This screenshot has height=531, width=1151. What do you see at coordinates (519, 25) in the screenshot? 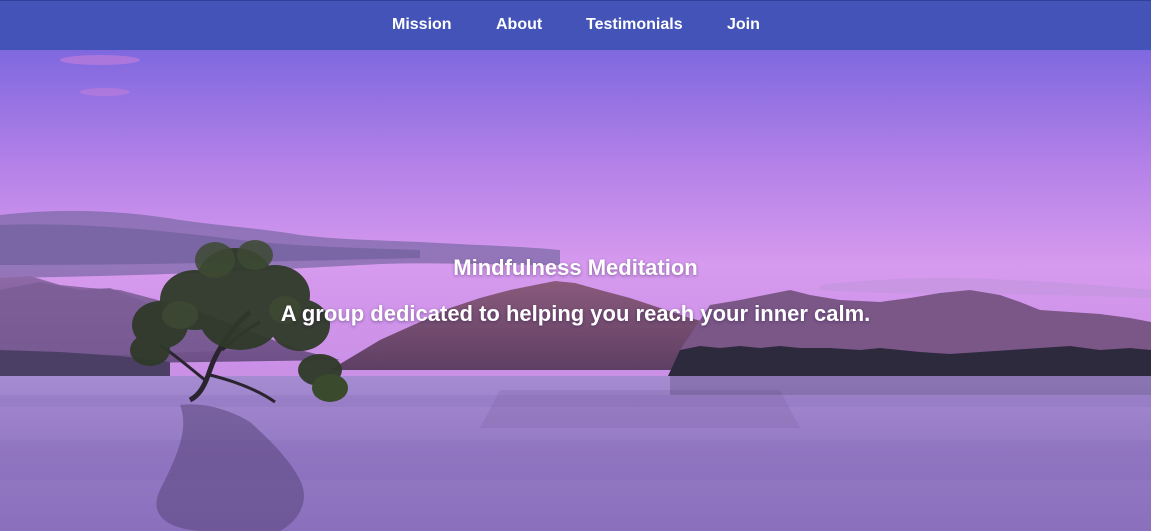
I see `nav-link-about: About` at bounding box center [519, 25].